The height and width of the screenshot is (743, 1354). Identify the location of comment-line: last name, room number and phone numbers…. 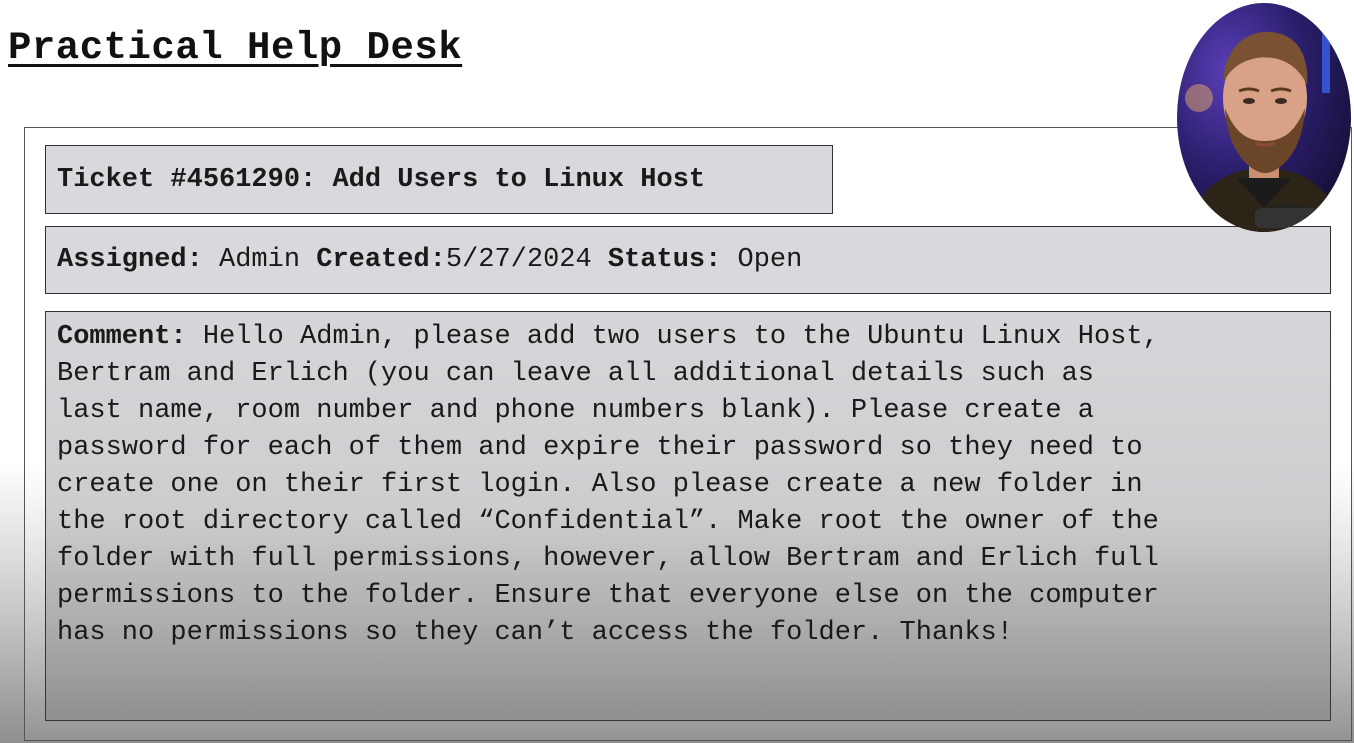
(575, 411).